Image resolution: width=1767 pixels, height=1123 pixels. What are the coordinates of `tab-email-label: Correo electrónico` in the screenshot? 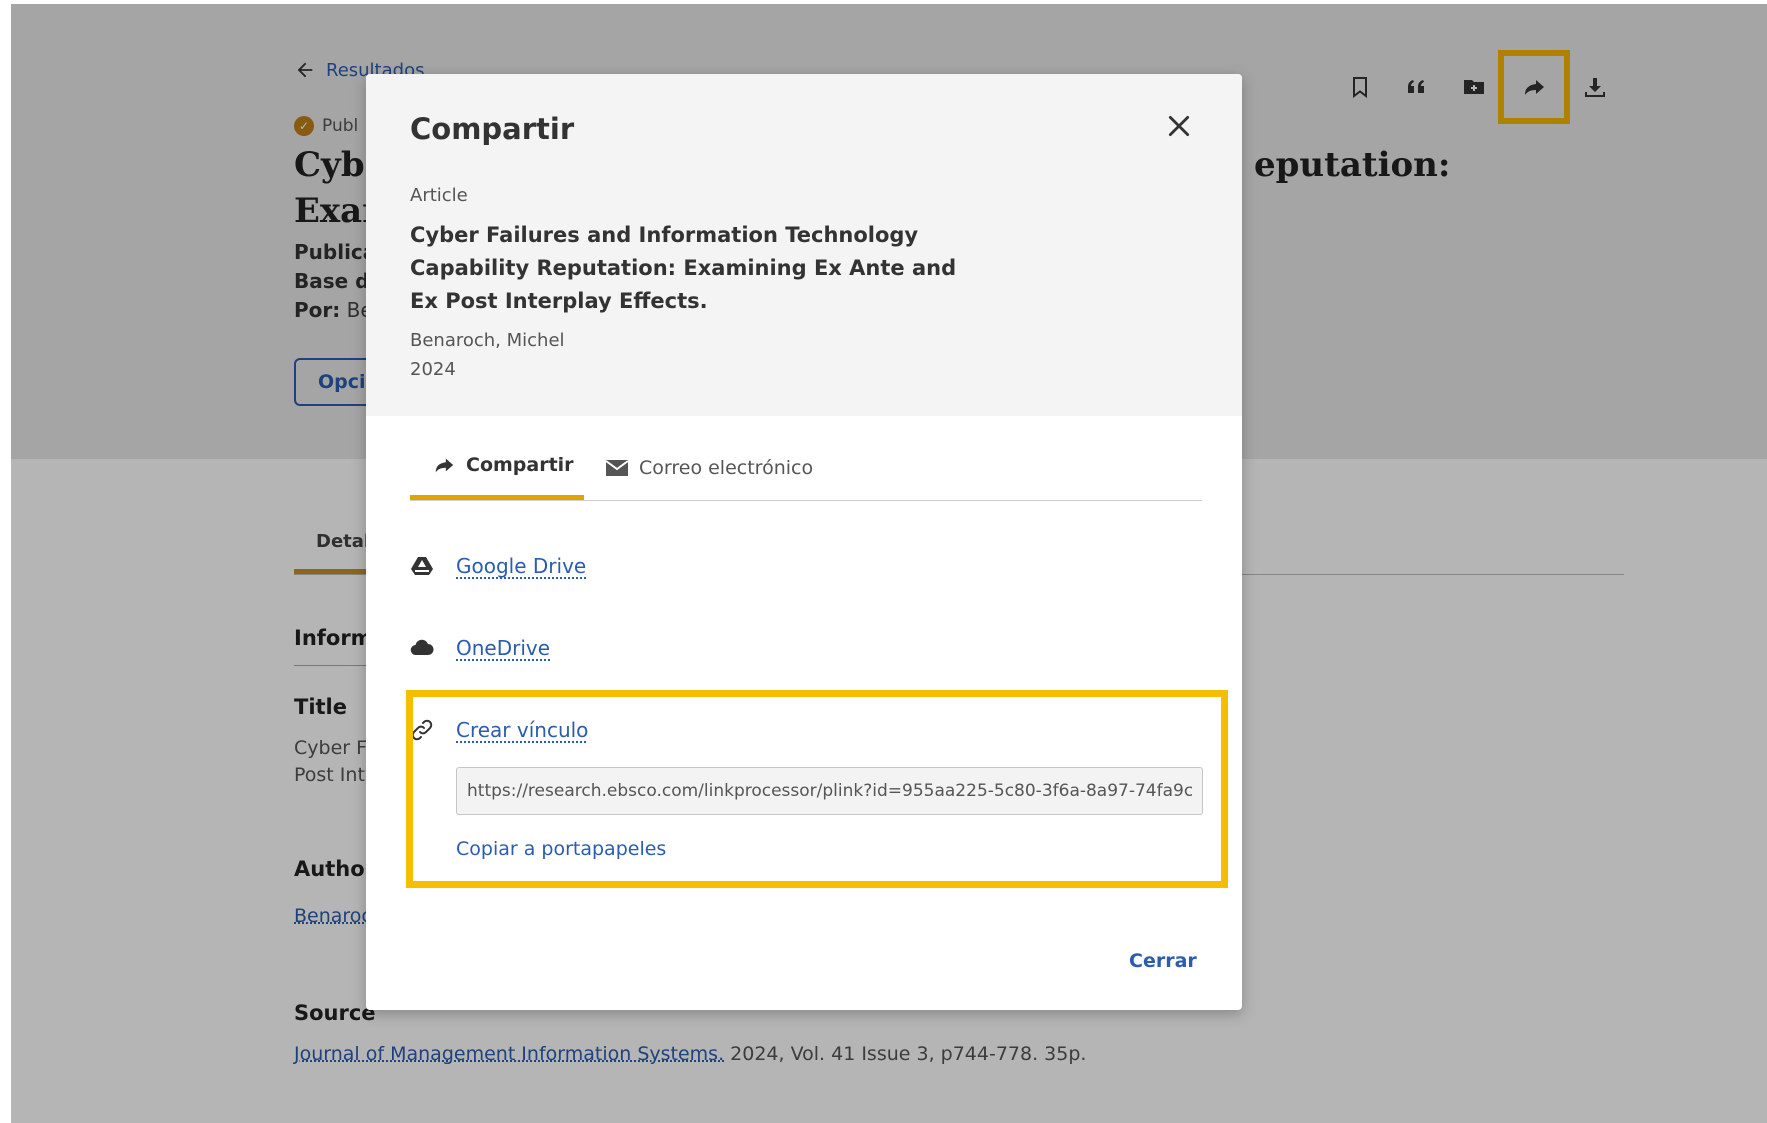 It's located at (726, 467).